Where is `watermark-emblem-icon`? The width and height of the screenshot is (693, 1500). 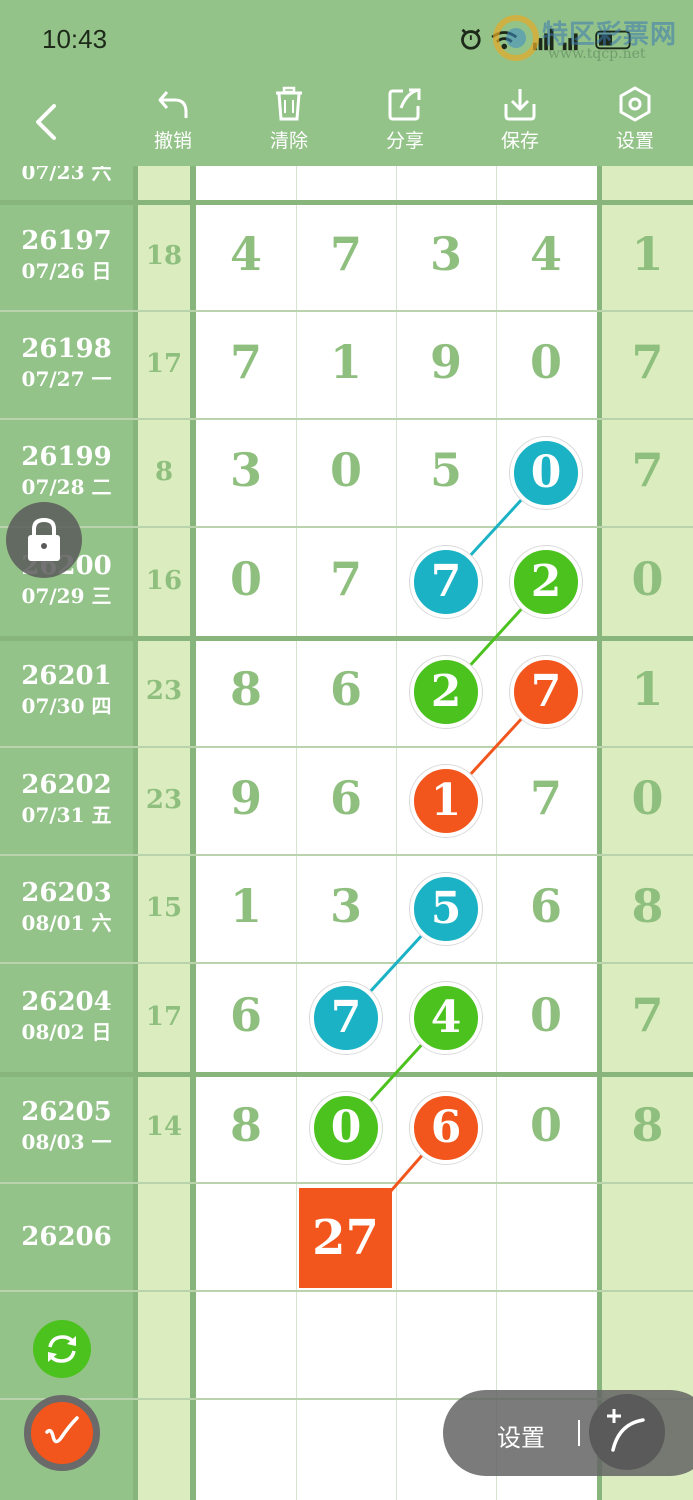
watermark-emblem-icon is located at coordinates (516, 38).